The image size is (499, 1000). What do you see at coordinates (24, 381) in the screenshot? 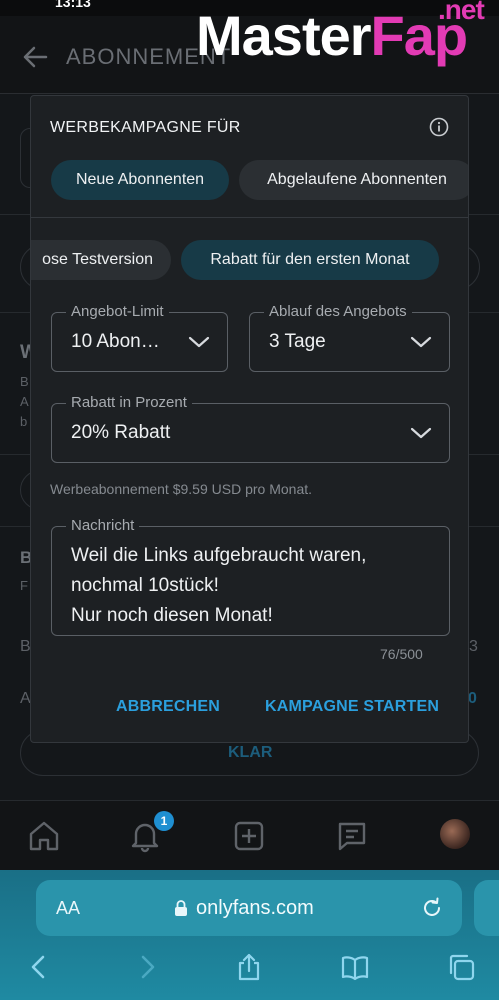
I see `background-text: B` at bounding box center [24, 381].